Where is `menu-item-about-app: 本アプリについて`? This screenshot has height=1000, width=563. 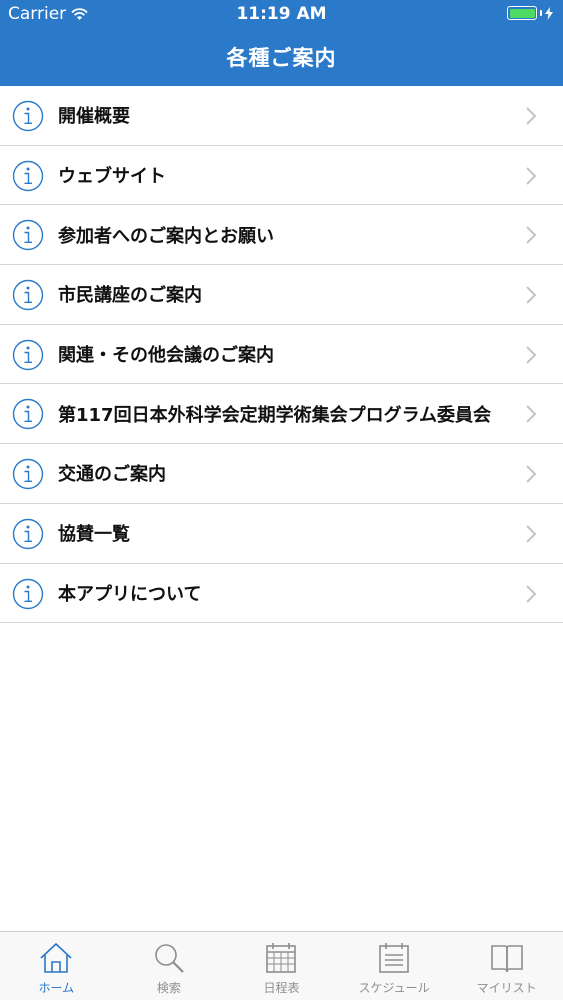
menu-item-about-app: 本アプリについて is located at coordinates (281, 594).